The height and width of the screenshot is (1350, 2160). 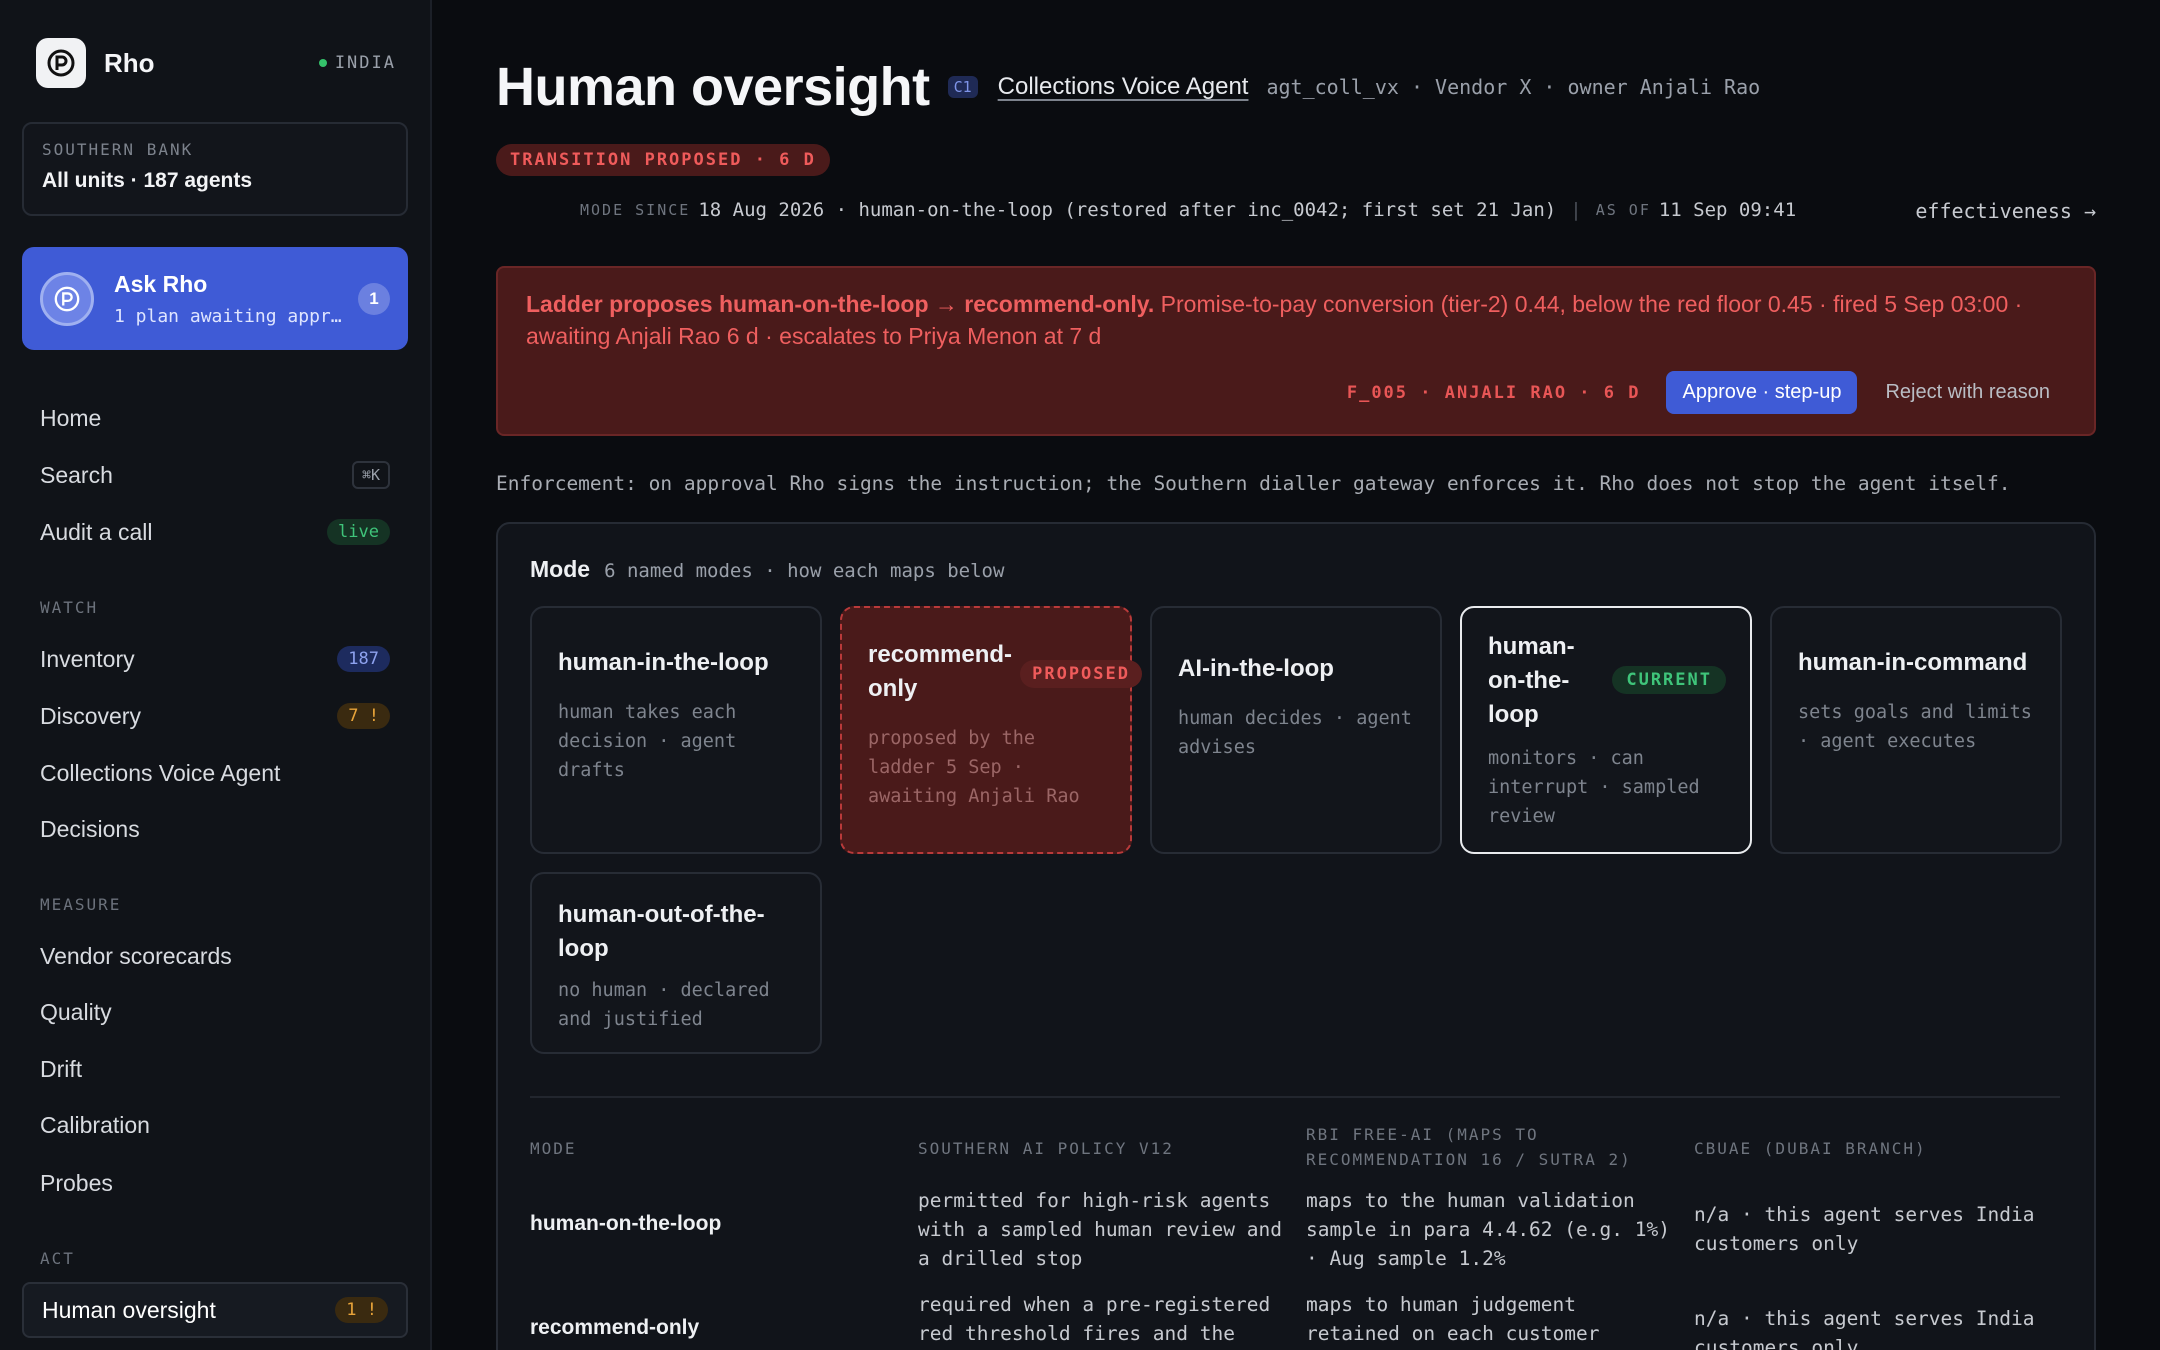 What do you see at coordinates (90, 828) in the screenshot?
I see `sidebar-item-label: Decisions` at bounding box center [90, 828].